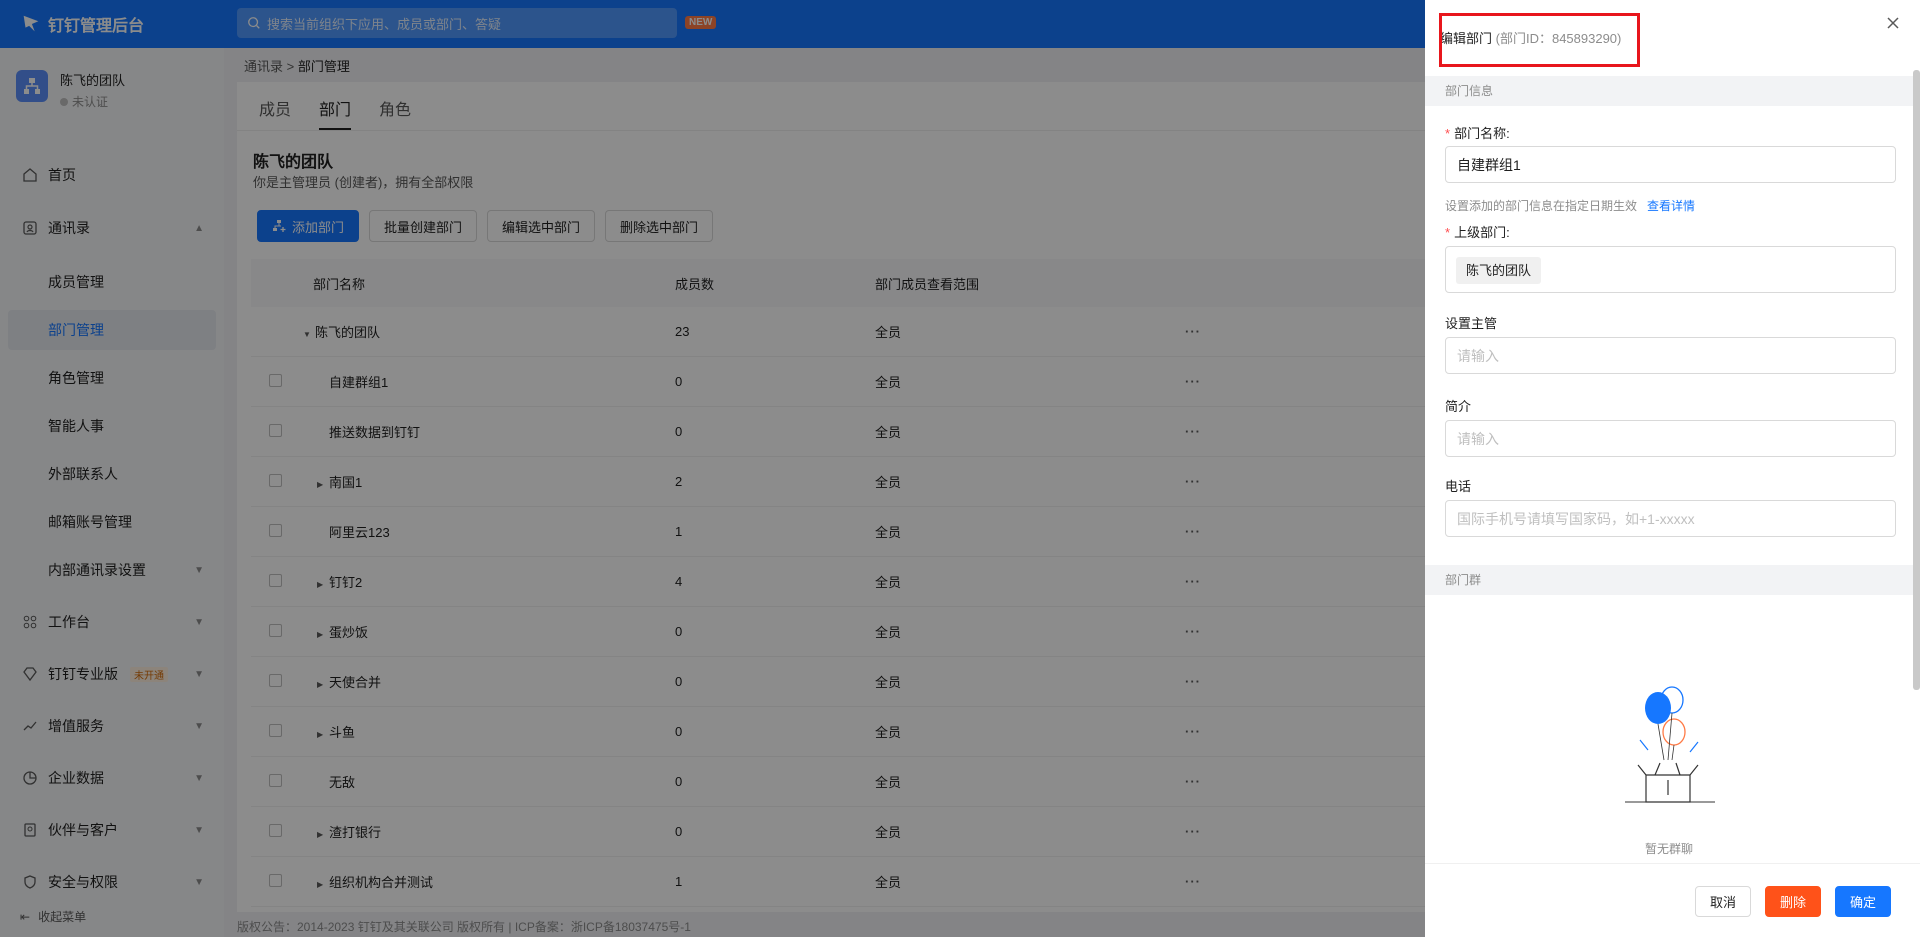 This screenshot has height=937, width=1920. What do you see at coordinates (1793, 901) in the screenshot?
I see `delete-button: 删除` at bounding box center [1793, 901].